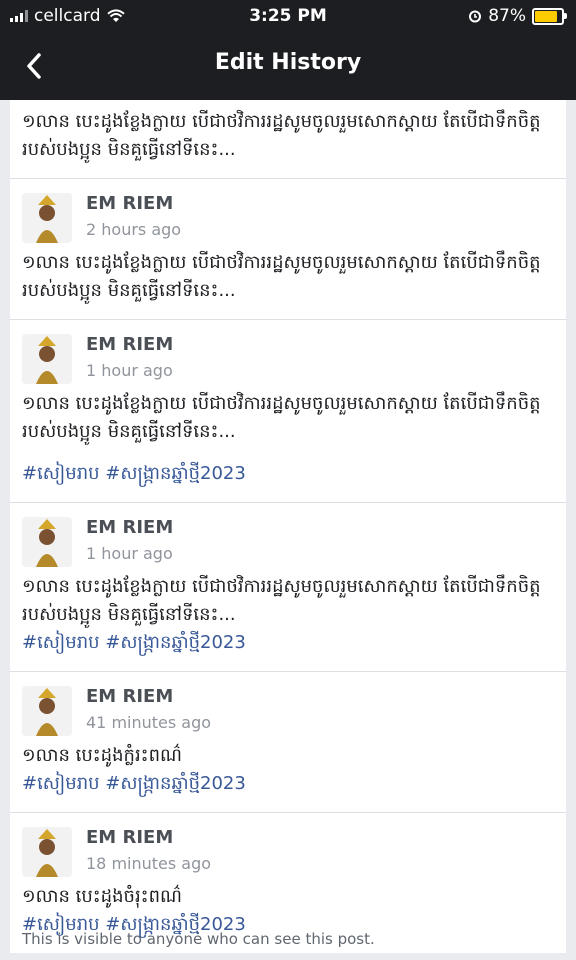  I want to click on battery-icon, so click(549, 16).